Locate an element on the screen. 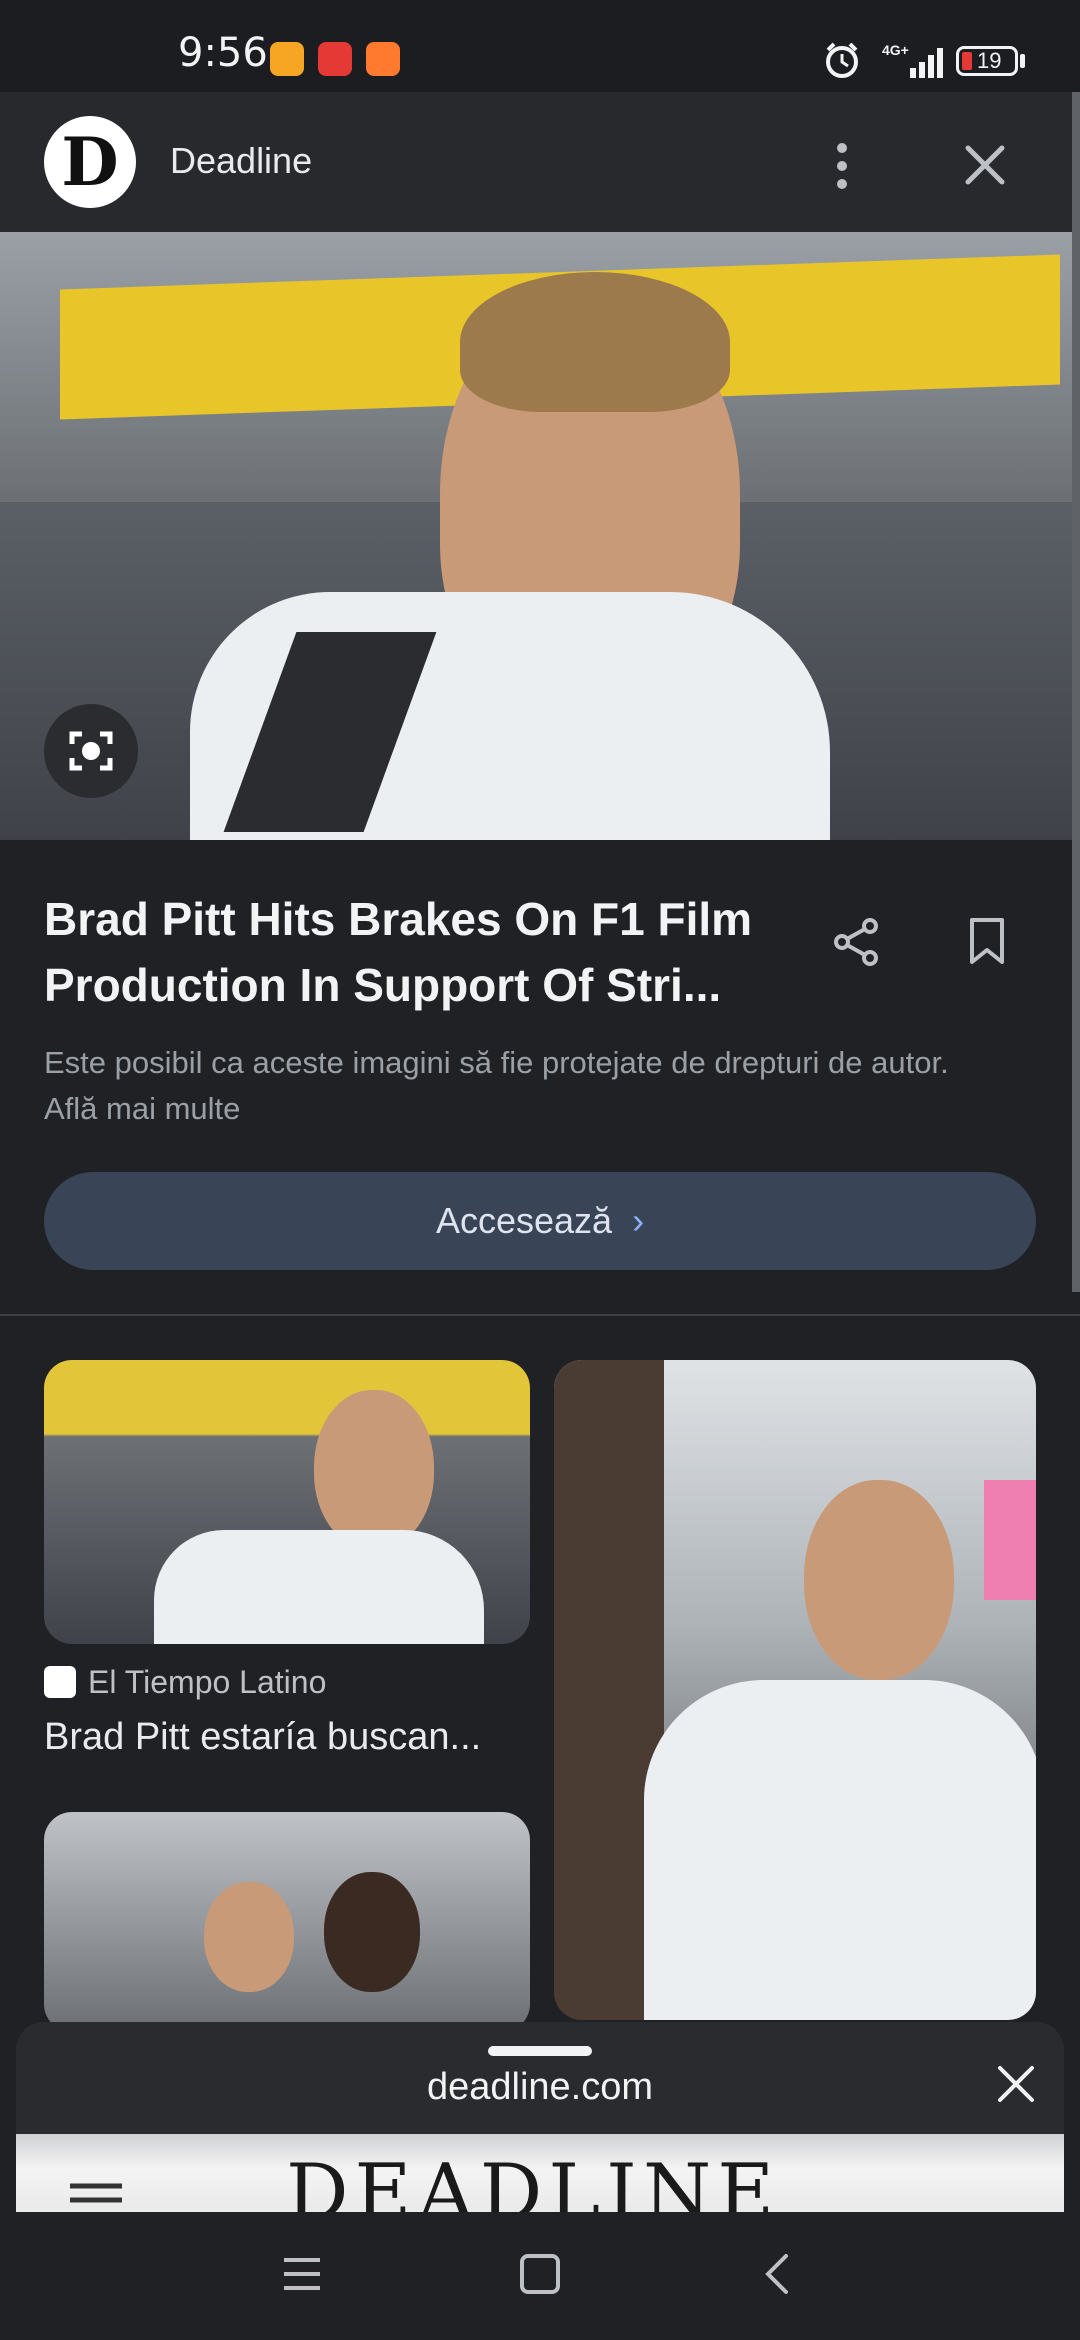  back-icon is located at coordinates (778, 2274).